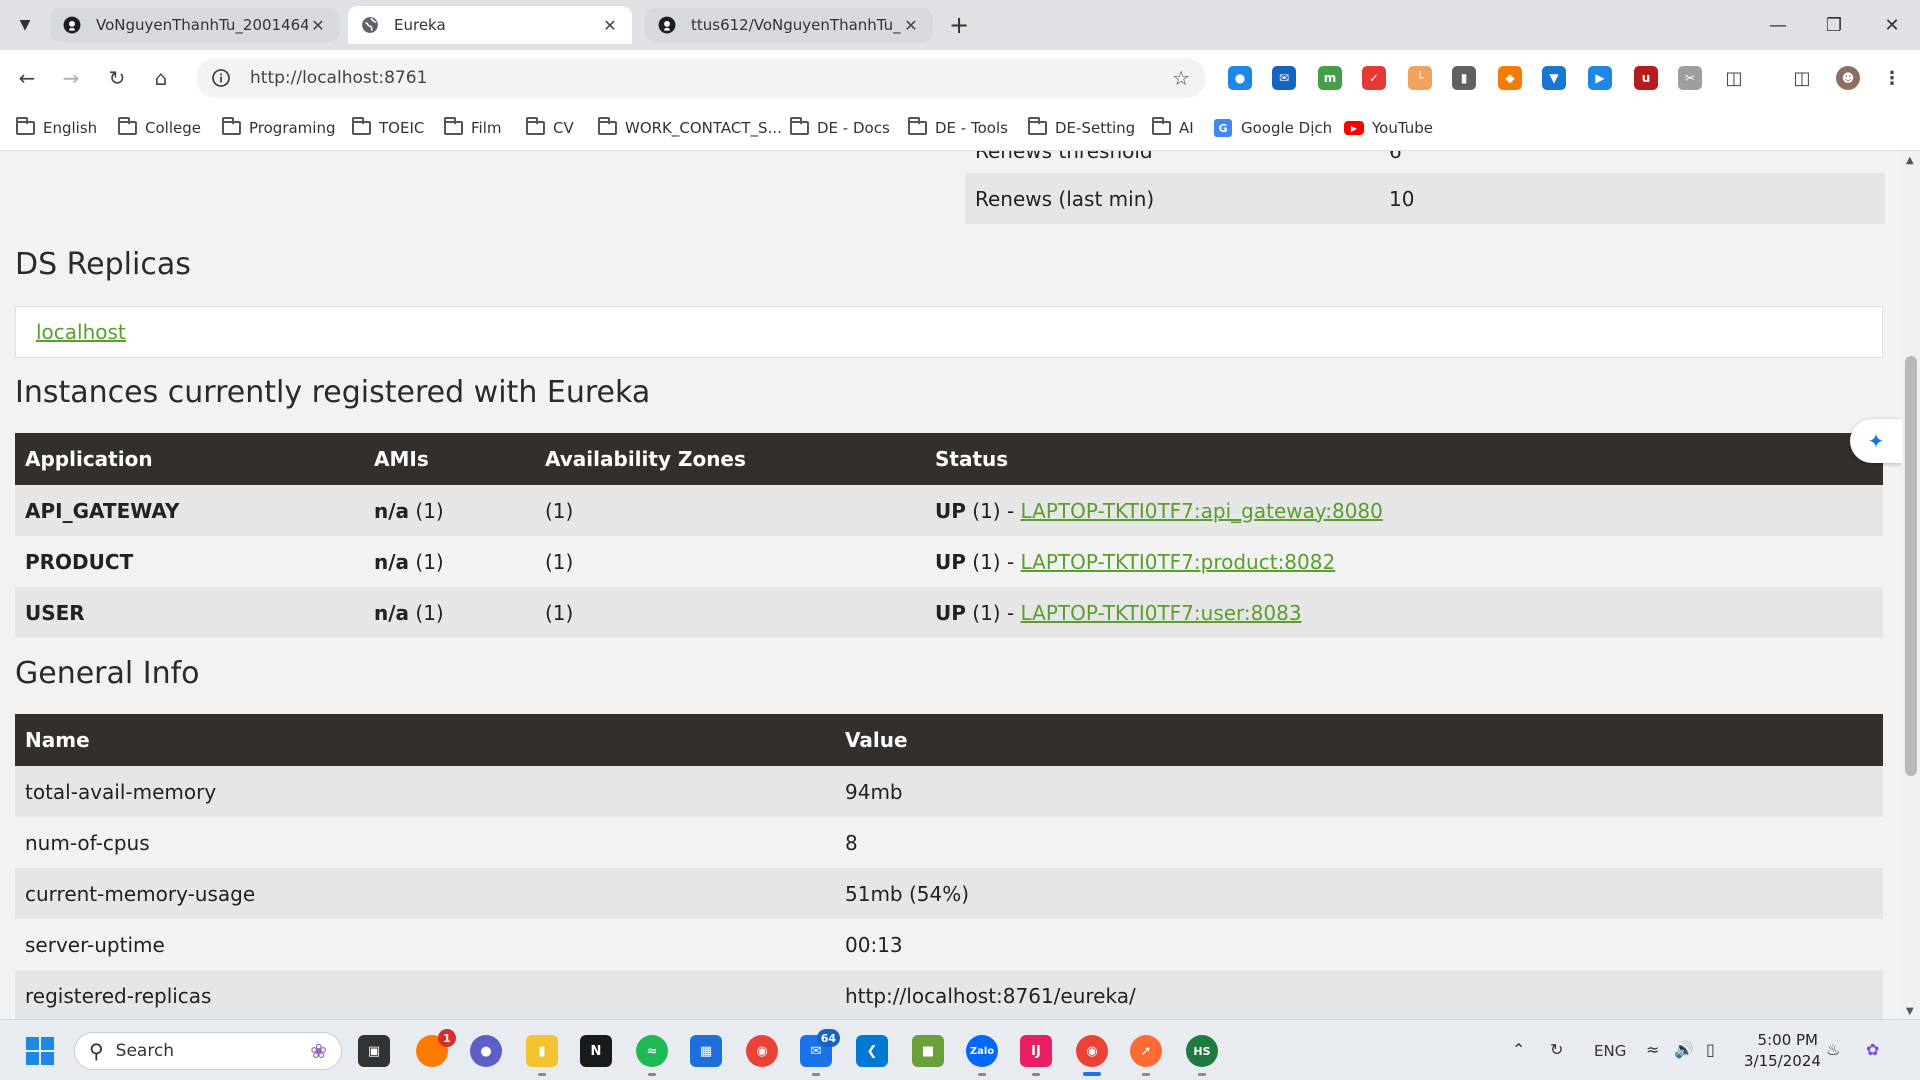  Describe the element at coordinates (706, 1051) in the screenshot. I see `microsoft-store-icon: ▦` at that location.